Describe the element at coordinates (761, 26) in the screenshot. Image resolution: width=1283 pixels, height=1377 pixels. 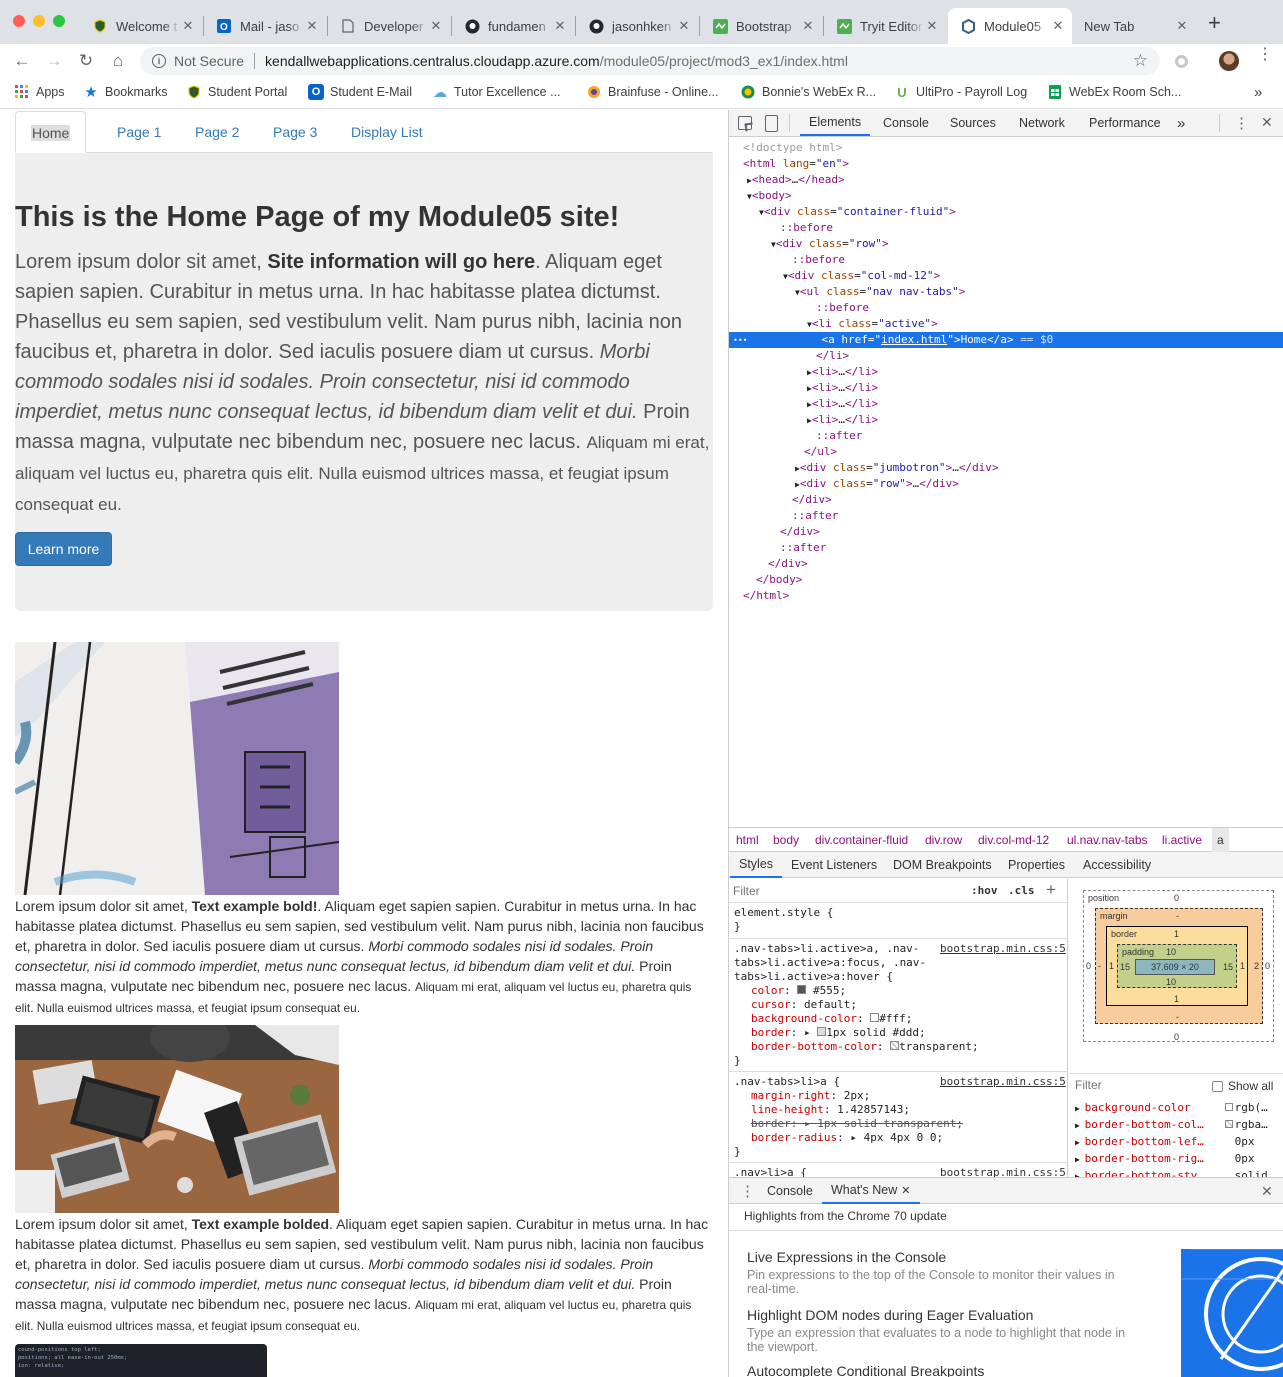
I see `browser-tab: Bootstrap ✕` at that location.